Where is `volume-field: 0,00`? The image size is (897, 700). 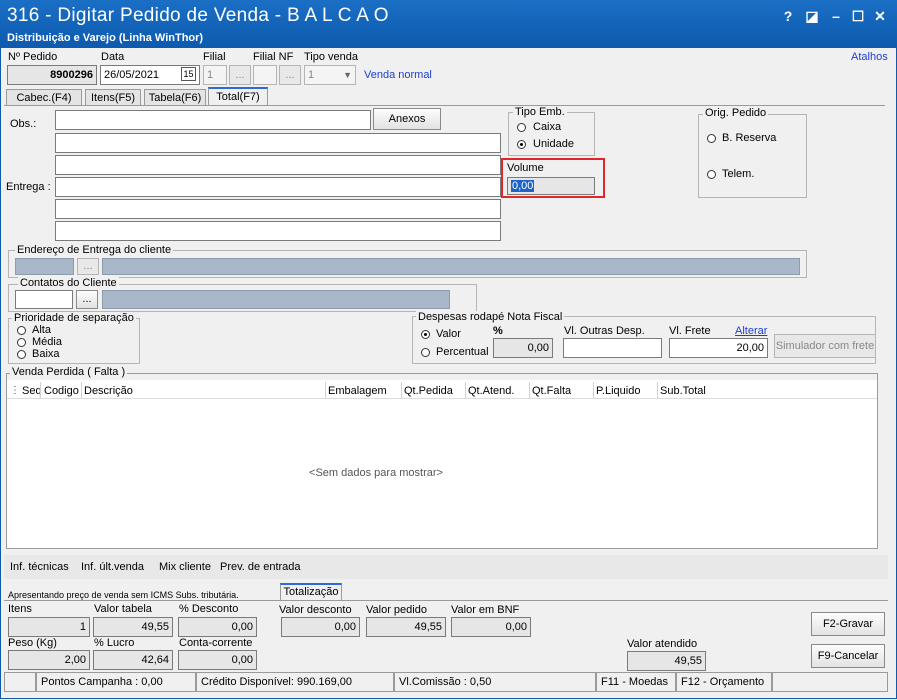 volume-field: 0,00 is located at coordinates (551, 186).